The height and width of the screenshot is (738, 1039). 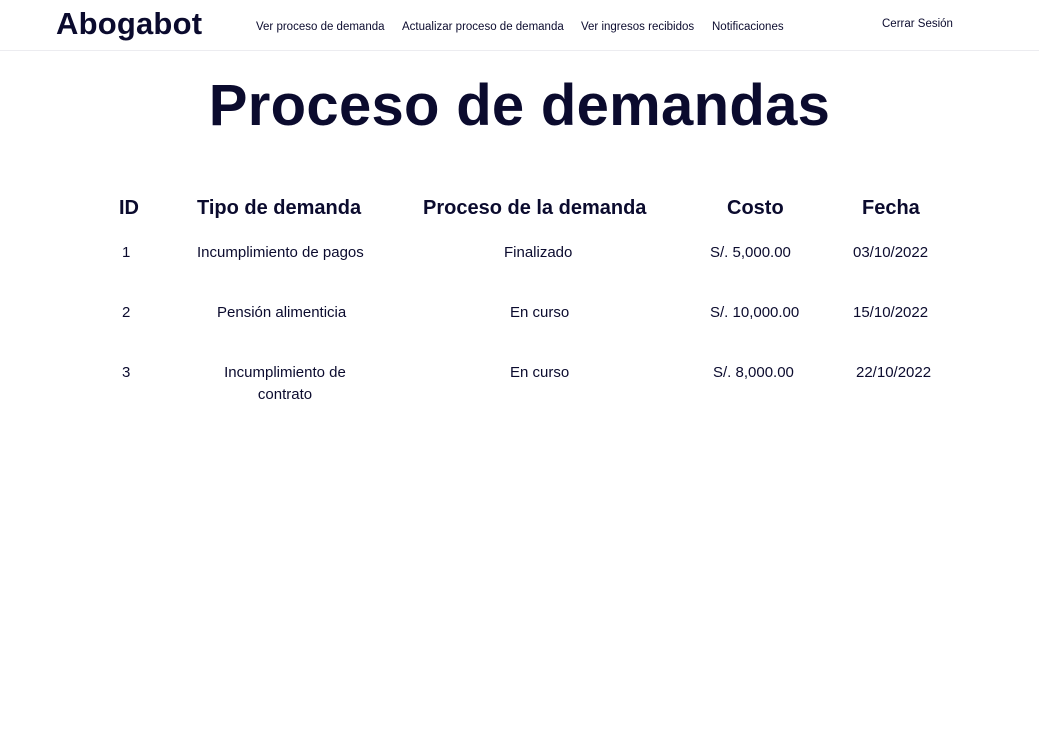 What do you see at coordinates (285, 383) in the screenshot?
I see `cell-tipo: Incumplimiento de contrato` at bounding box center [285, 383].